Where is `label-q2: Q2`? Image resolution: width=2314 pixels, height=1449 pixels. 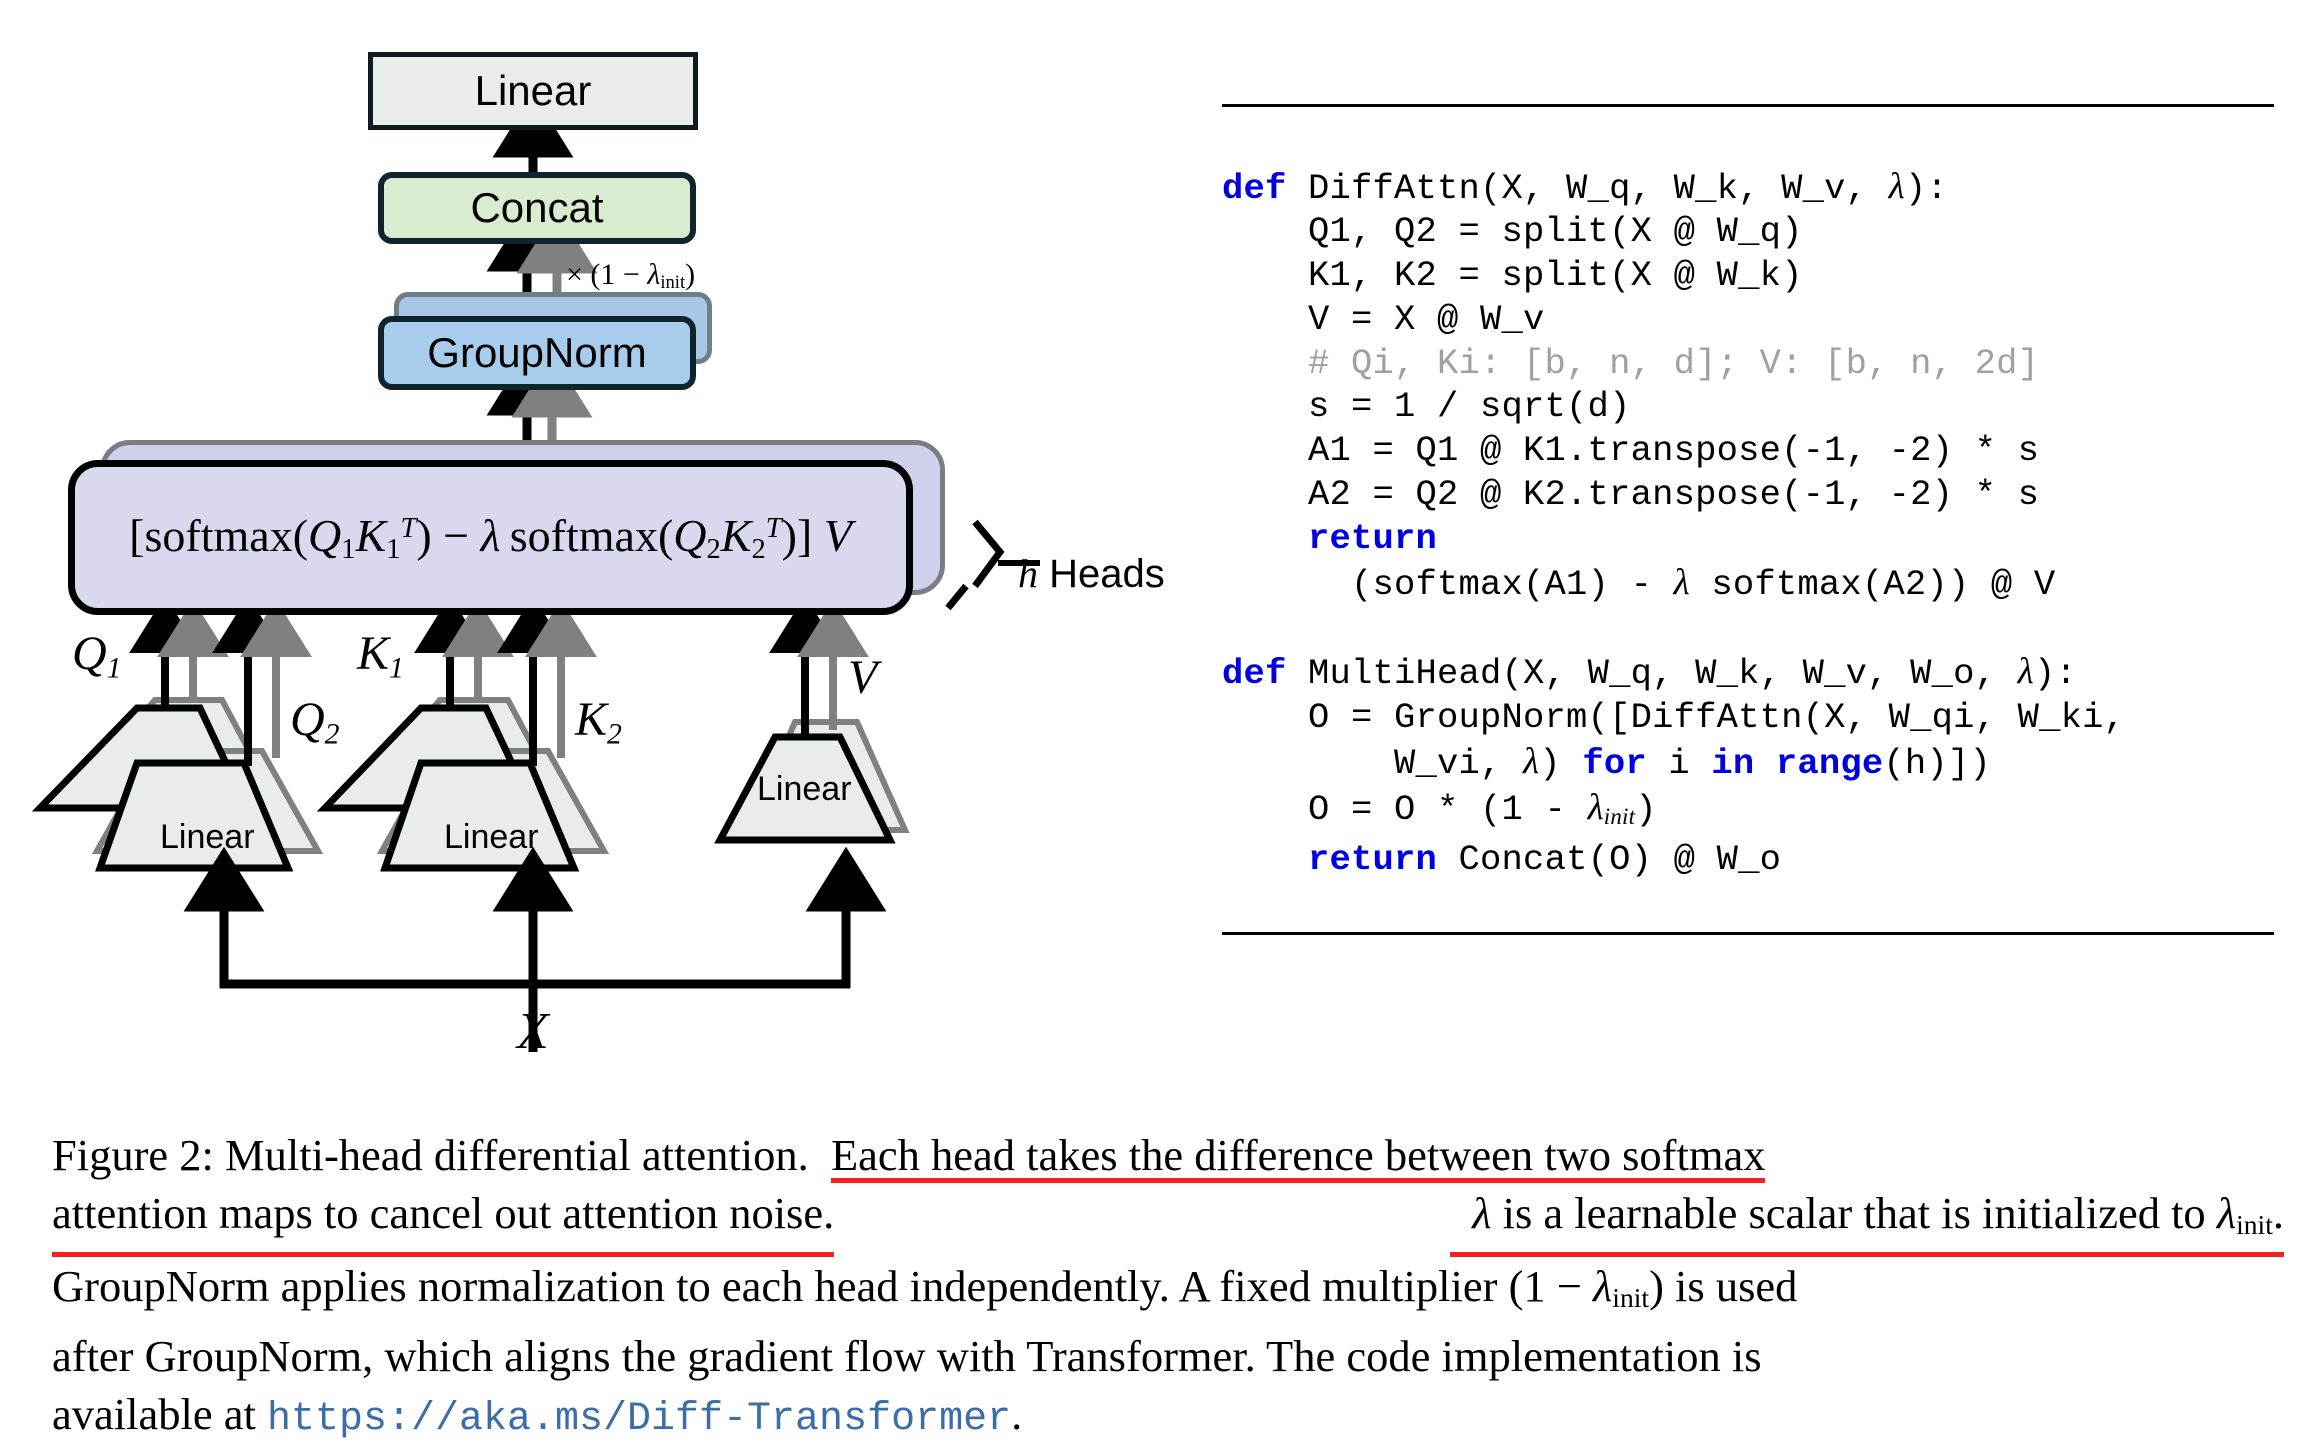
label-q2: Q2 is located at coordinates (315, 722).